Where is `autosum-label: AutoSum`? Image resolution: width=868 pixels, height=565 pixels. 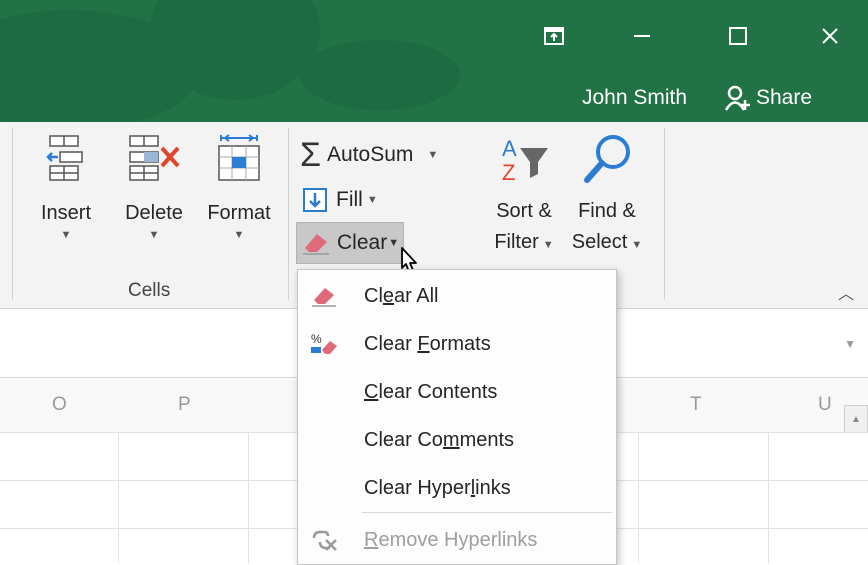 autosum-label: AutoSum is located at coordinates (370, 154).